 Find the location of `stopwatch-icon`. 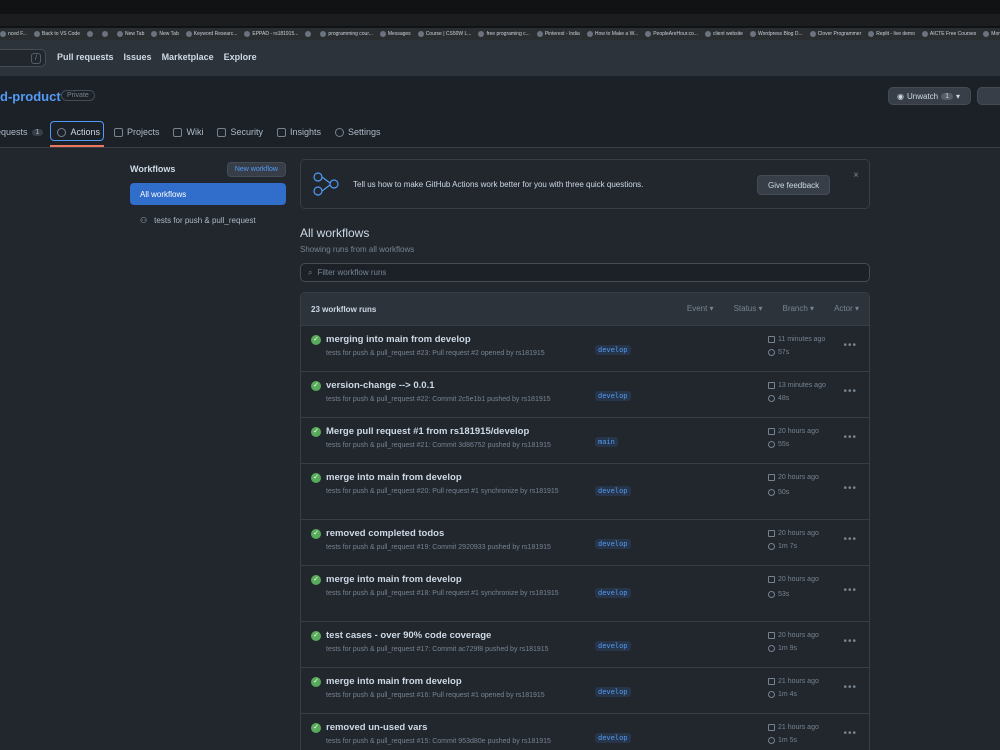

stopwatch-icon is located at coordinates (771, 398).